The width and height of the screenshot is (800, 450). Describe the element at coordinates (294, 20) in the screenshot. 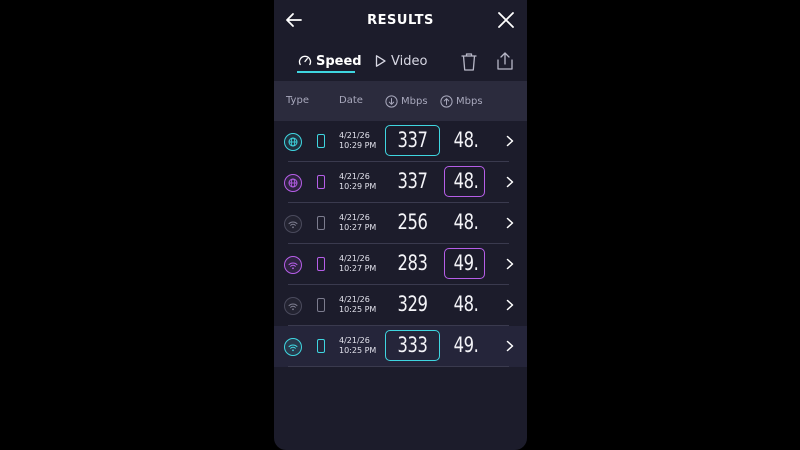

I see `back-arrow-icon` at that location.